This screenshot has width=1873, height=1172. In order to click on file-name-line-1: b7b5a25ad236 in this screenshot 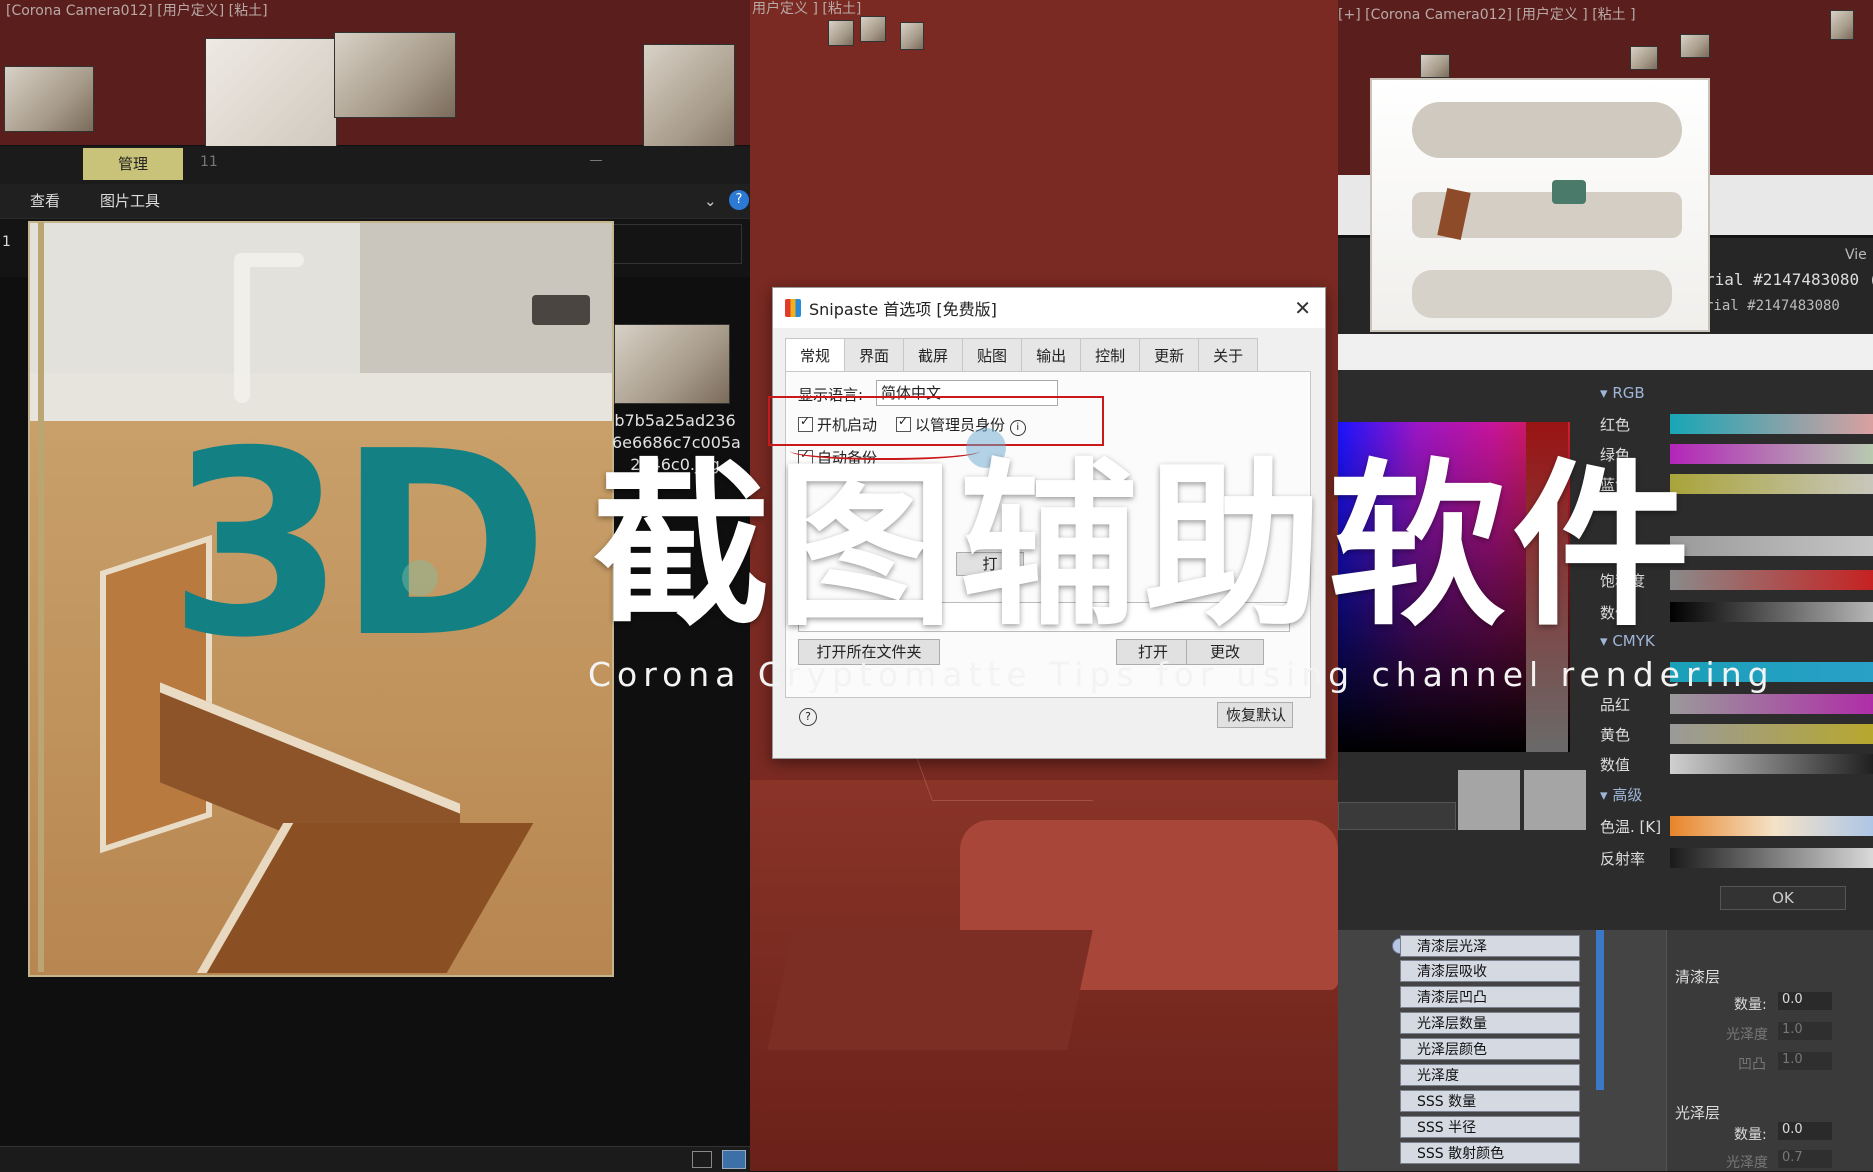, I will do `click(675, 420)`.